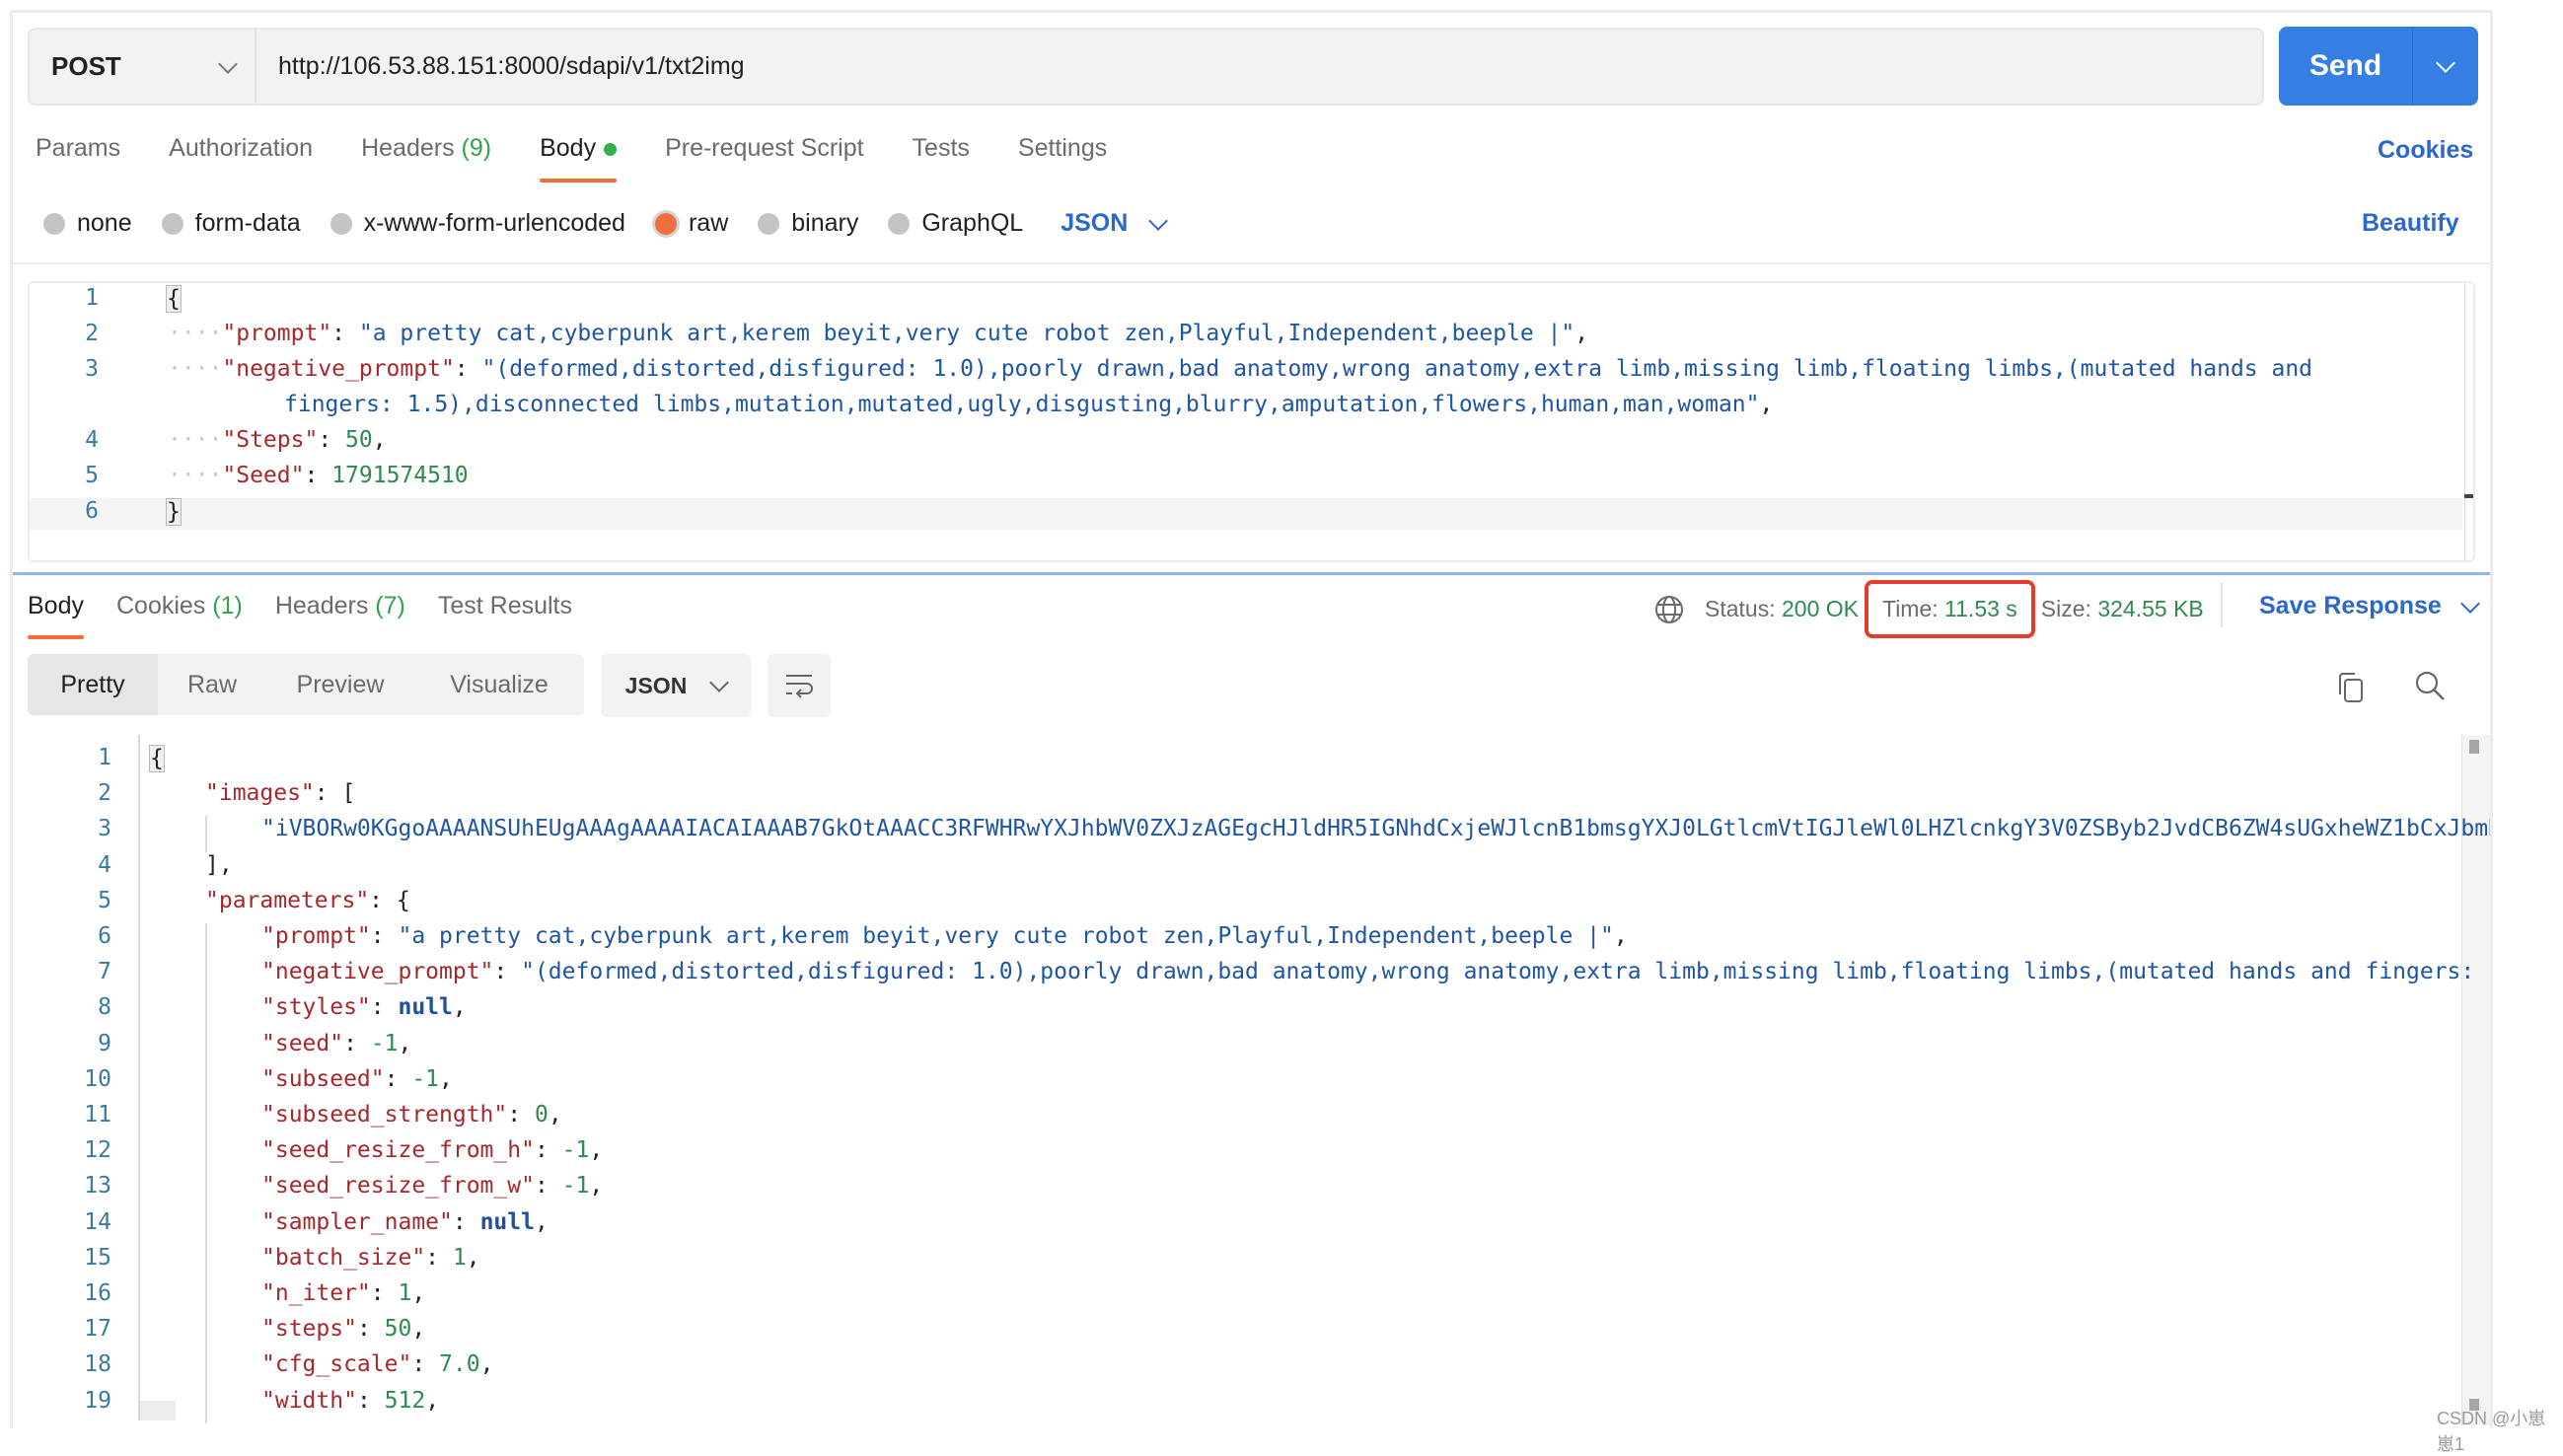 This screenshot has height=1456, width=2563. Describe the element at coordinates (277, 333) in the screenshot. I see `json-key: "prompt"` at that location.